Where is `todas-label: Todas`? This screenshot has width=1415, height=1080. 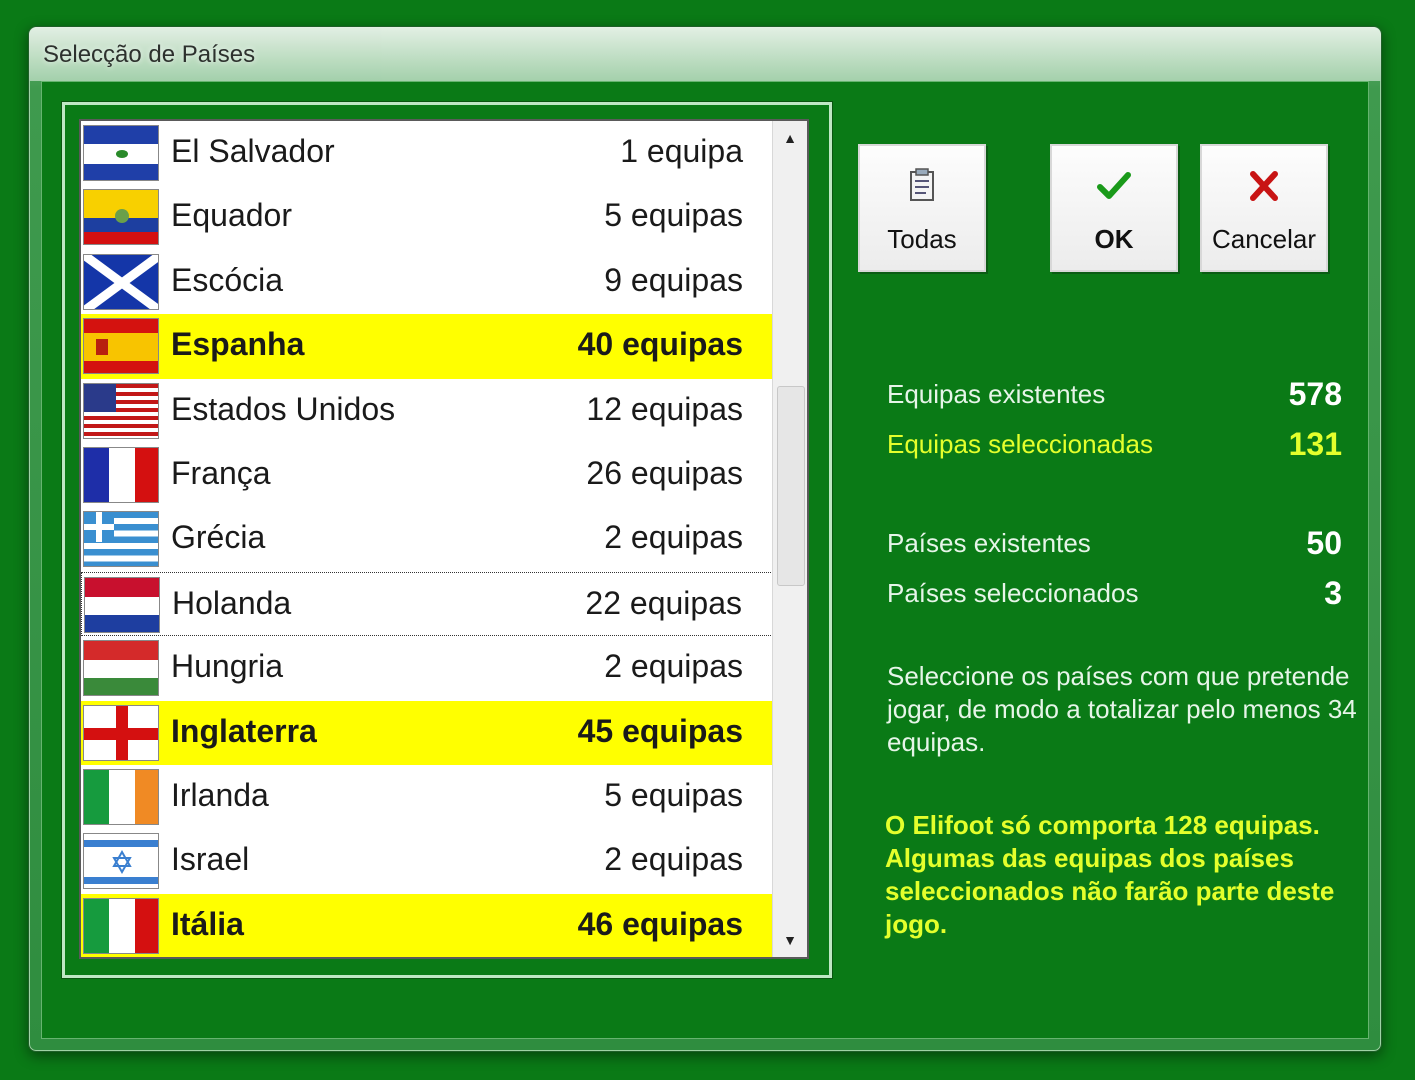
todas-label: Todas is located at coordinates (922, 239).